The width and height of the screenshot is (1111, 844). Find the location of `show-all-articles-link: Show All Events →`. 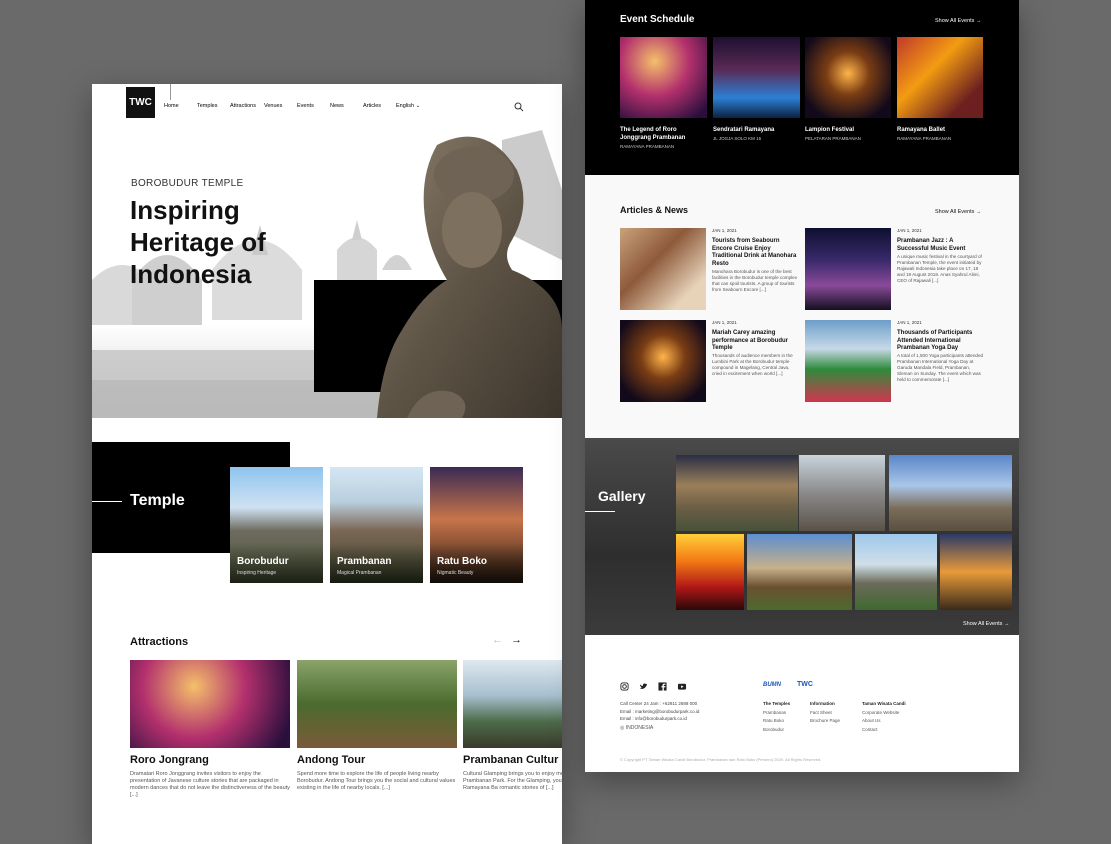

show-all-articles-link: Show All Events → is located at coordinates (958, 212).